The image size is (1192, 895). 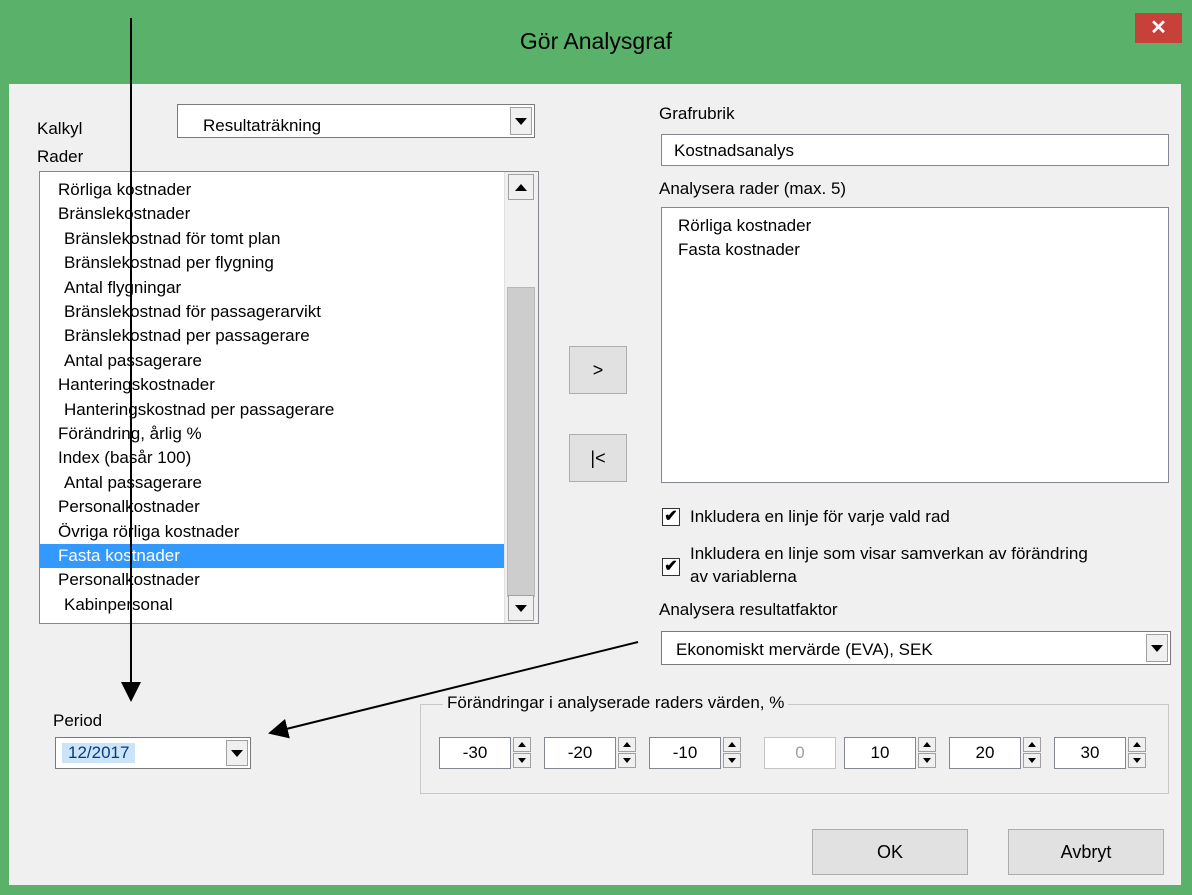 I want to click on list-item: Bränslekostnader, so click(x=272, y=214).